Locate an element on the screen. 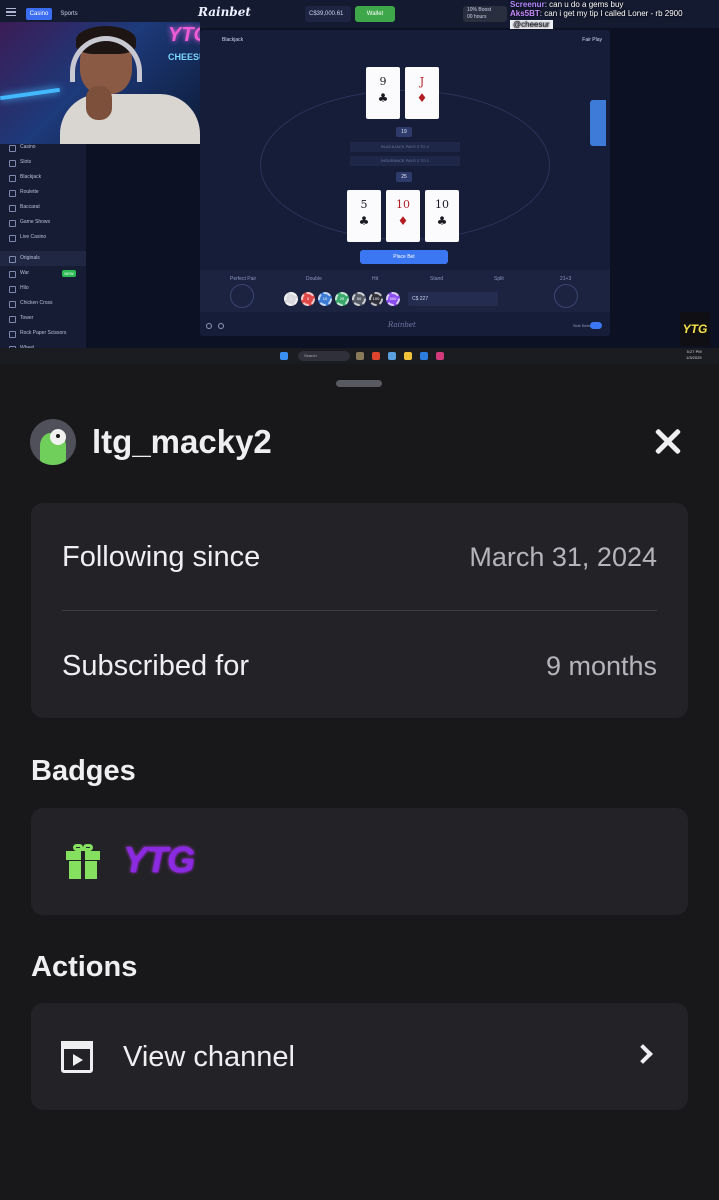 This screenshot has height=1200, width=719. avatar is located at coordinates (53, 442).